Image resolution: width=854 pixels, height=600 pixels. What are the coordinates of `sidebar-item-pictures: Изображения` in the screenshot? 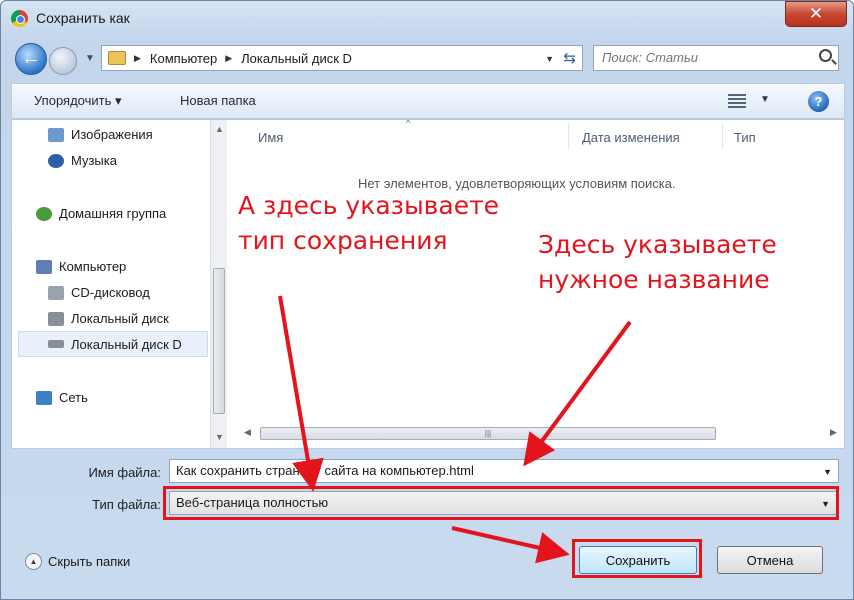 It's located at (100, 134).